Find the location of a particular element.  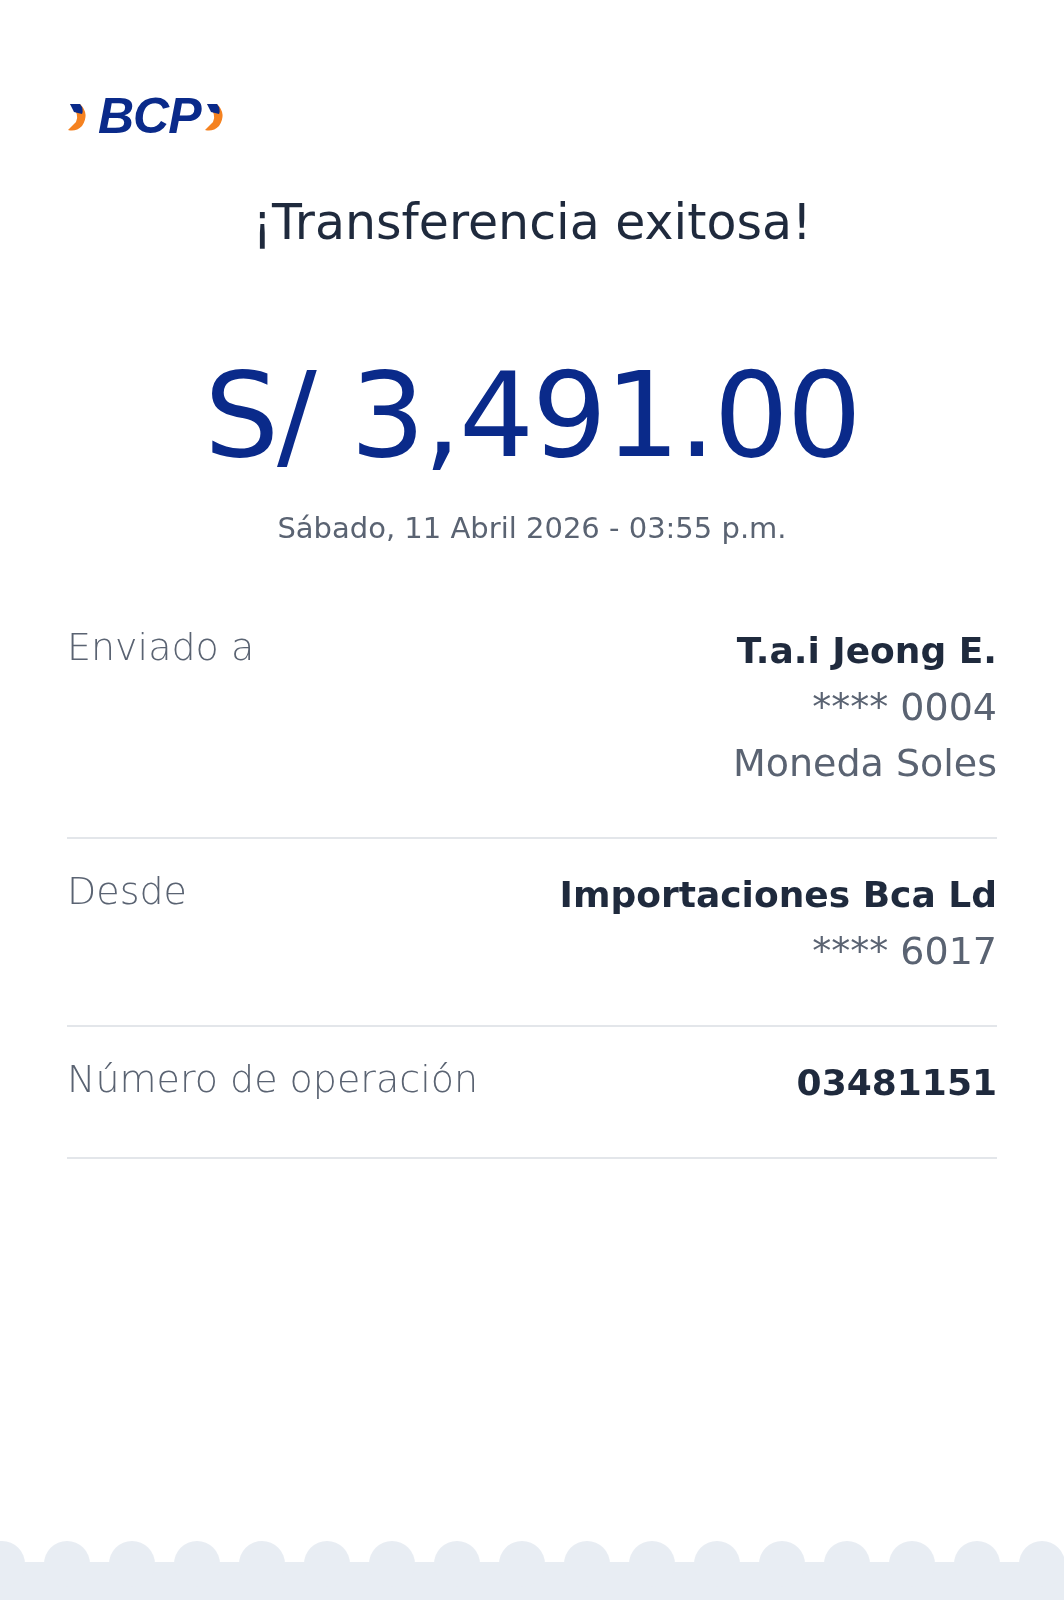

transfer-date: Sábado, 11 Abril 2026 - 03:55 p.m. is located at coordinates (532, 527).